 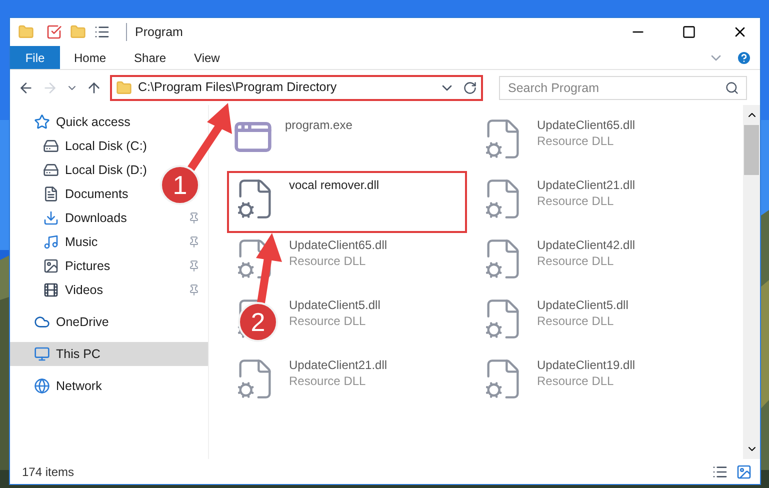 What do you see at coordinates (109, 322) in the screenshot?
I see `sidebar-item: OneDrive` at bounding box center [109, 322].